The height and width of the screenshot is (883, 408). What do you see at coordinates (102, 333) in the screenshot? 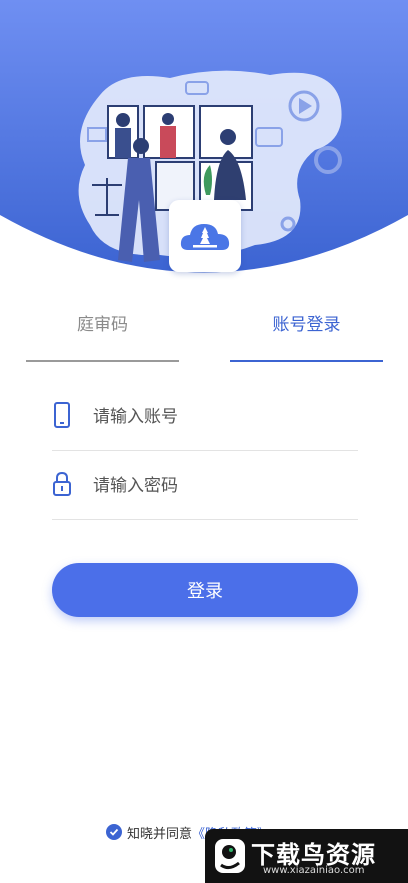
I see `tab-trial-code: 庭审码` at bounding box center [102, 333].